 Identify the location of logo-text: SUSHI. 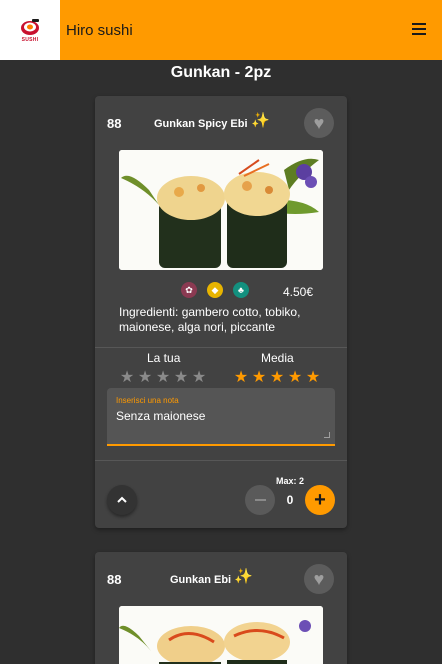
(30, 39).